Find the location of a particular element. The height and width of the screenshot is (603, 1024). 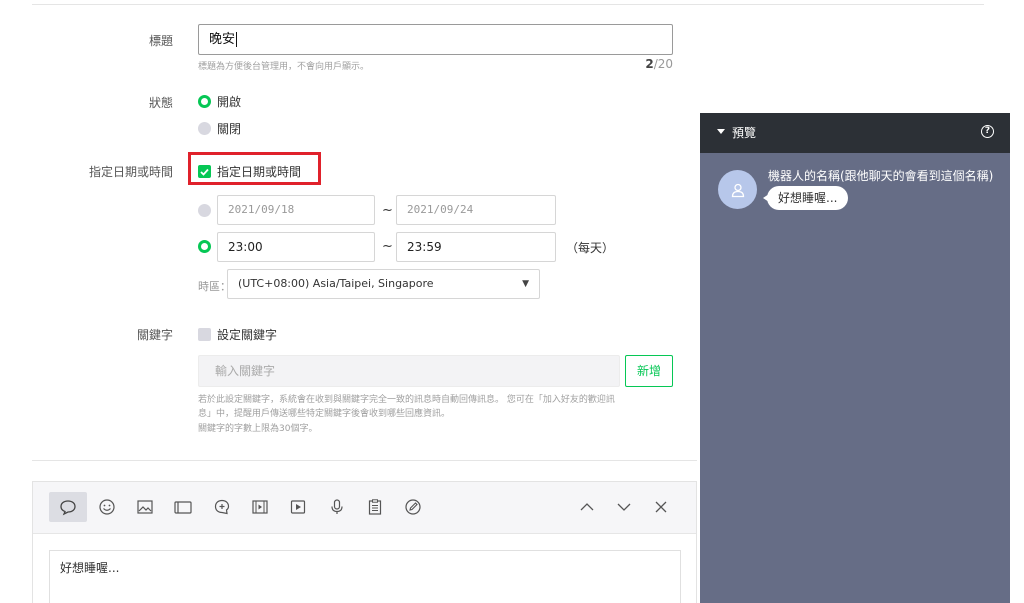

date-end-input: 2021/09/24 is located at coordinates (476, 210).